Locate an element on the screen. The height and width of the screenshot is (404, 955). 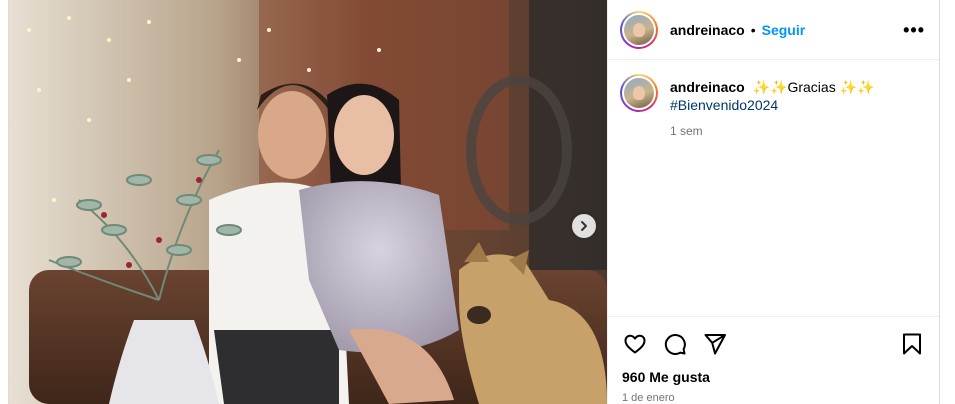
comment-button is located at coordinates (675, 344).